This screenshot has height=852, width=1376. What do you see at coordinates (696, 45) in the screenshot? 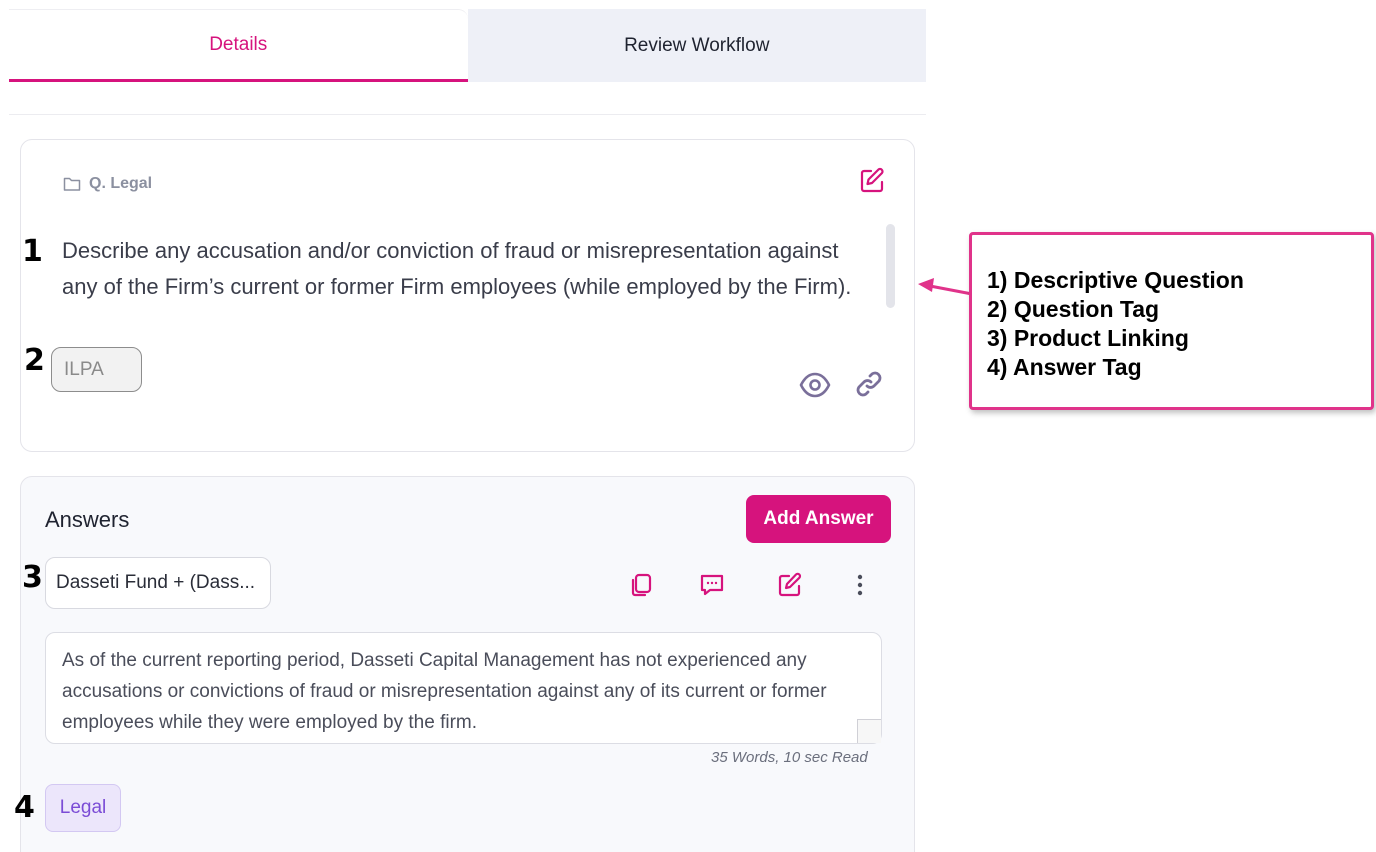
I see `tab-review-workflow: Review Workflow` at bounding box center [696, 45].